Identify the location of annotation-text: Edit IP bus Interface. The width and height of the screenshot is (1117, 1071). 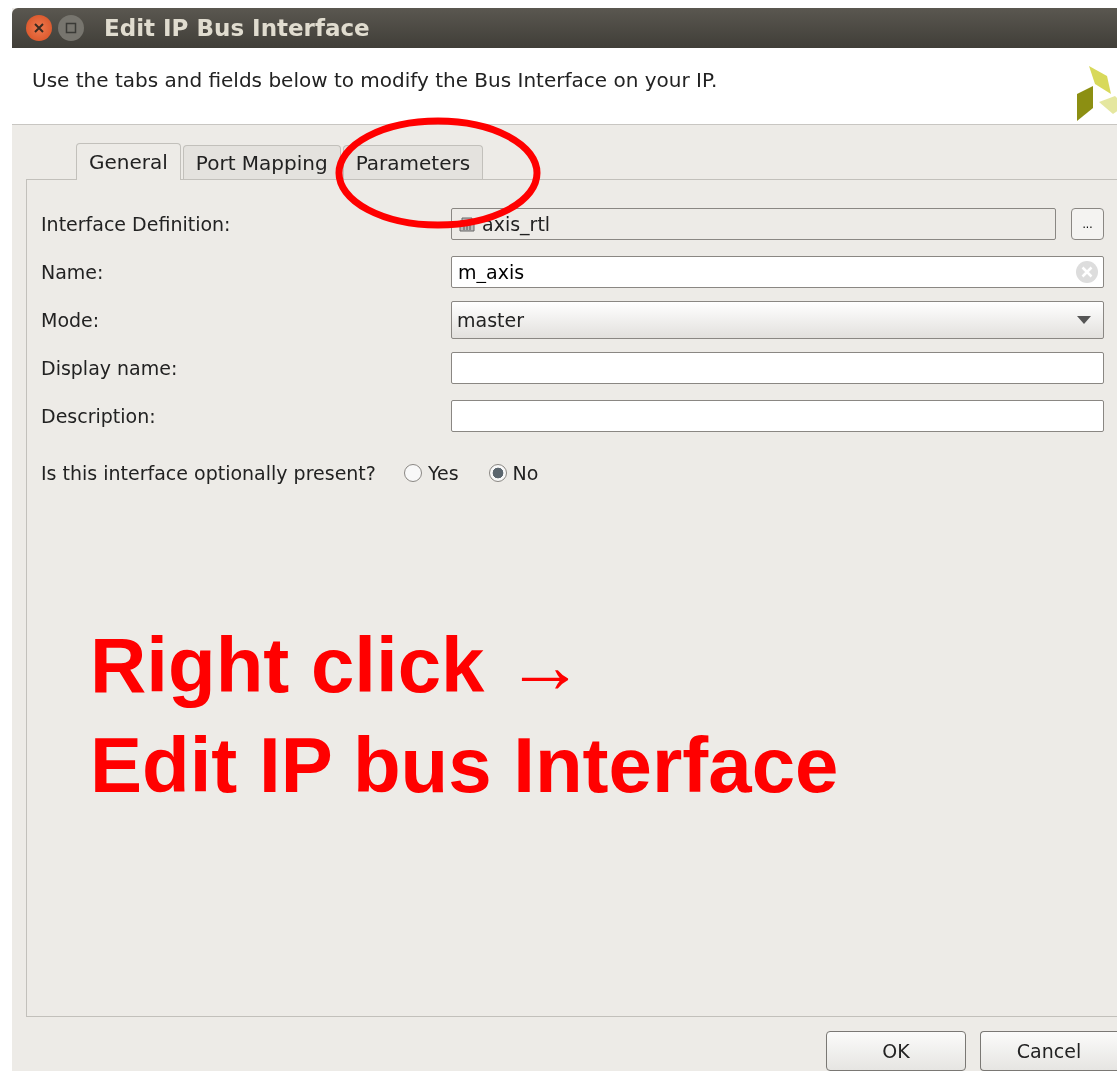
(464, 765).